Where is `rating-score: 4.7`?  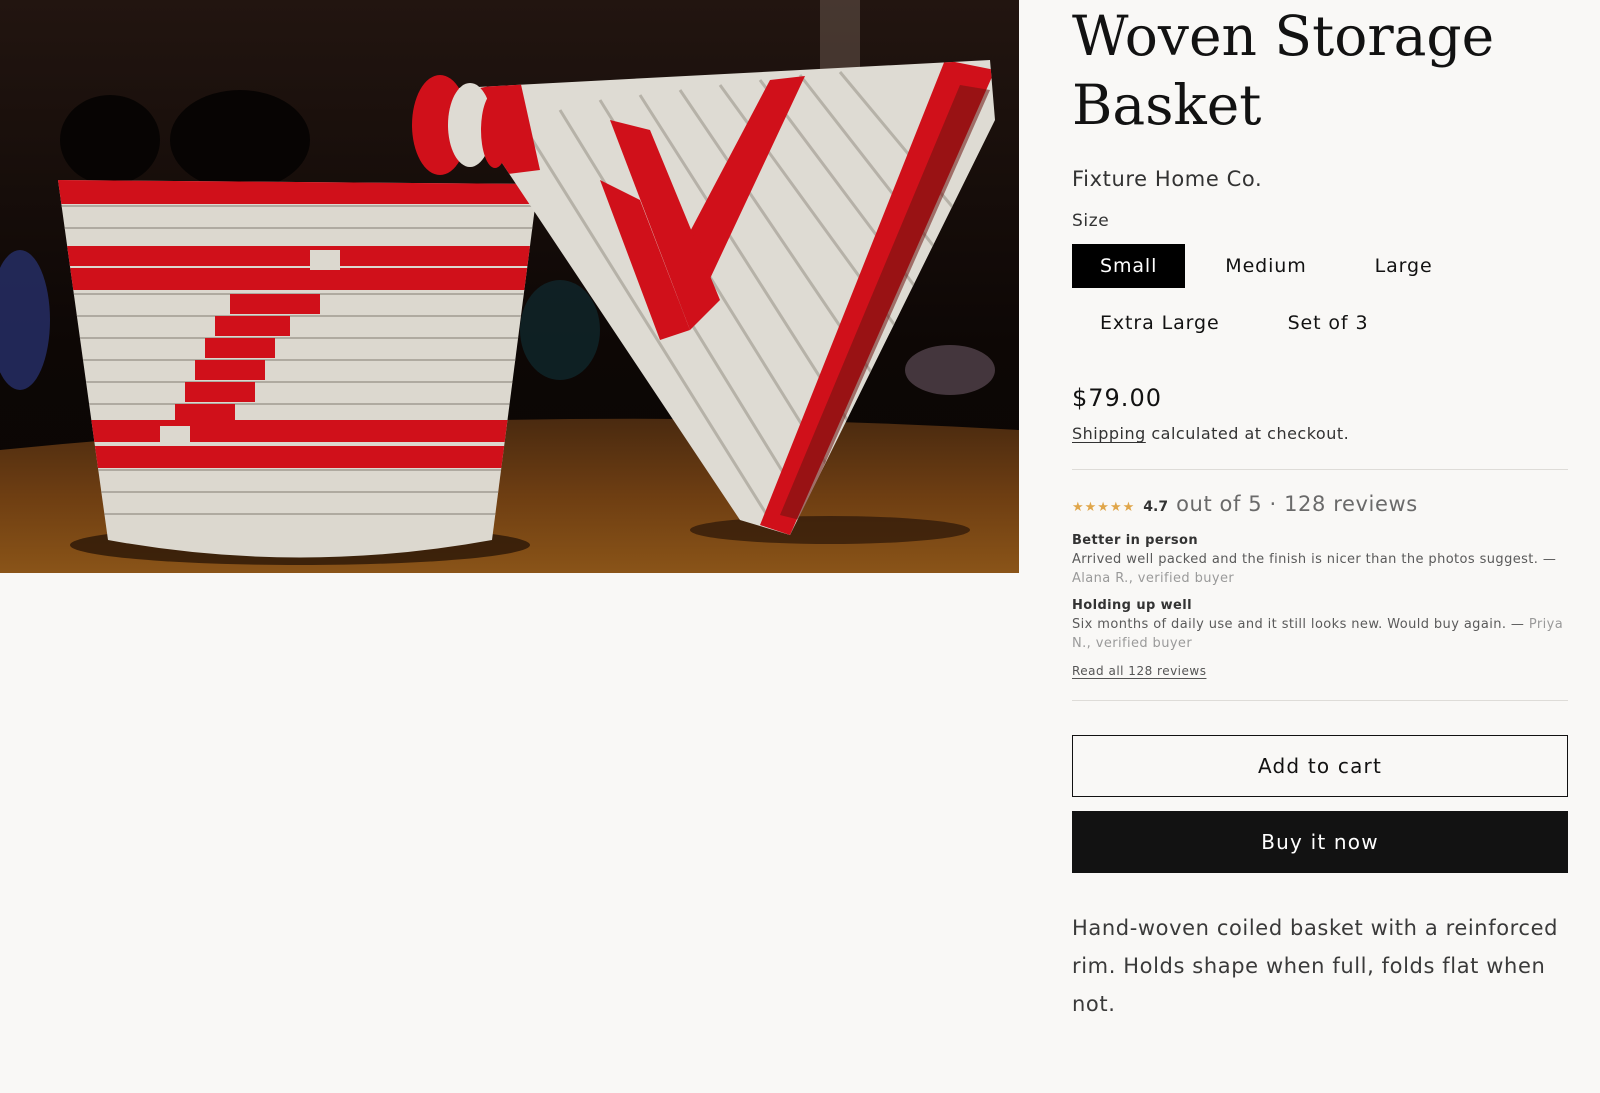 rating-score: 4.7 is located at coordinates (1156, 507).